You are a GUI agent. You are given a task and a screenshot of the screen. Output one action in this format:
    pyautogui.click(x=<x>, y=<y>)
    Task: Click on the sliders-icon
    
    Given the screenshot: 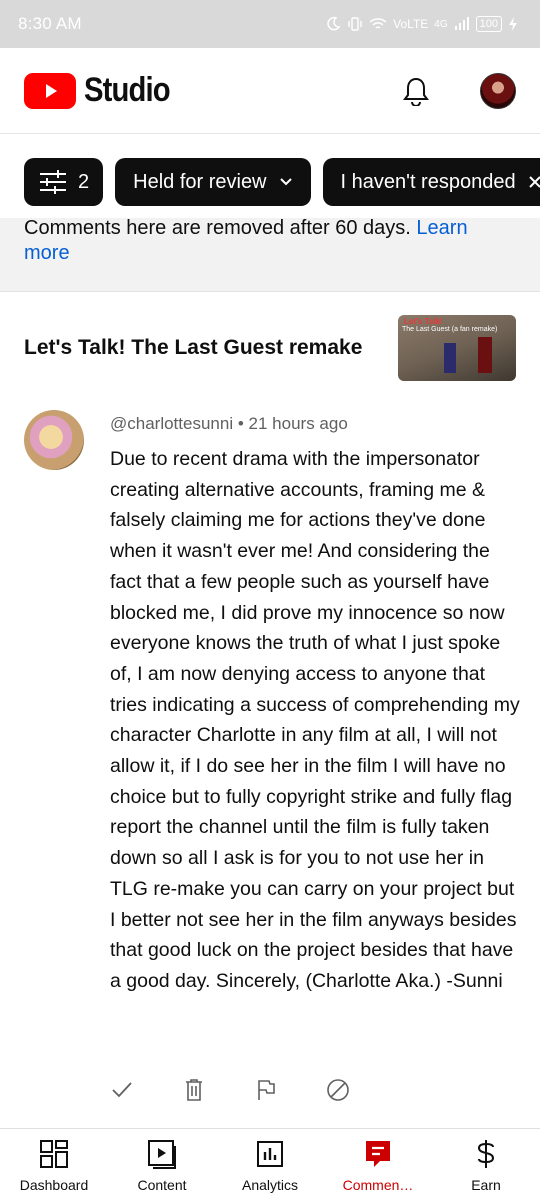 What is the action you would take?
    pyautogui.click(x=53, y=182)
    